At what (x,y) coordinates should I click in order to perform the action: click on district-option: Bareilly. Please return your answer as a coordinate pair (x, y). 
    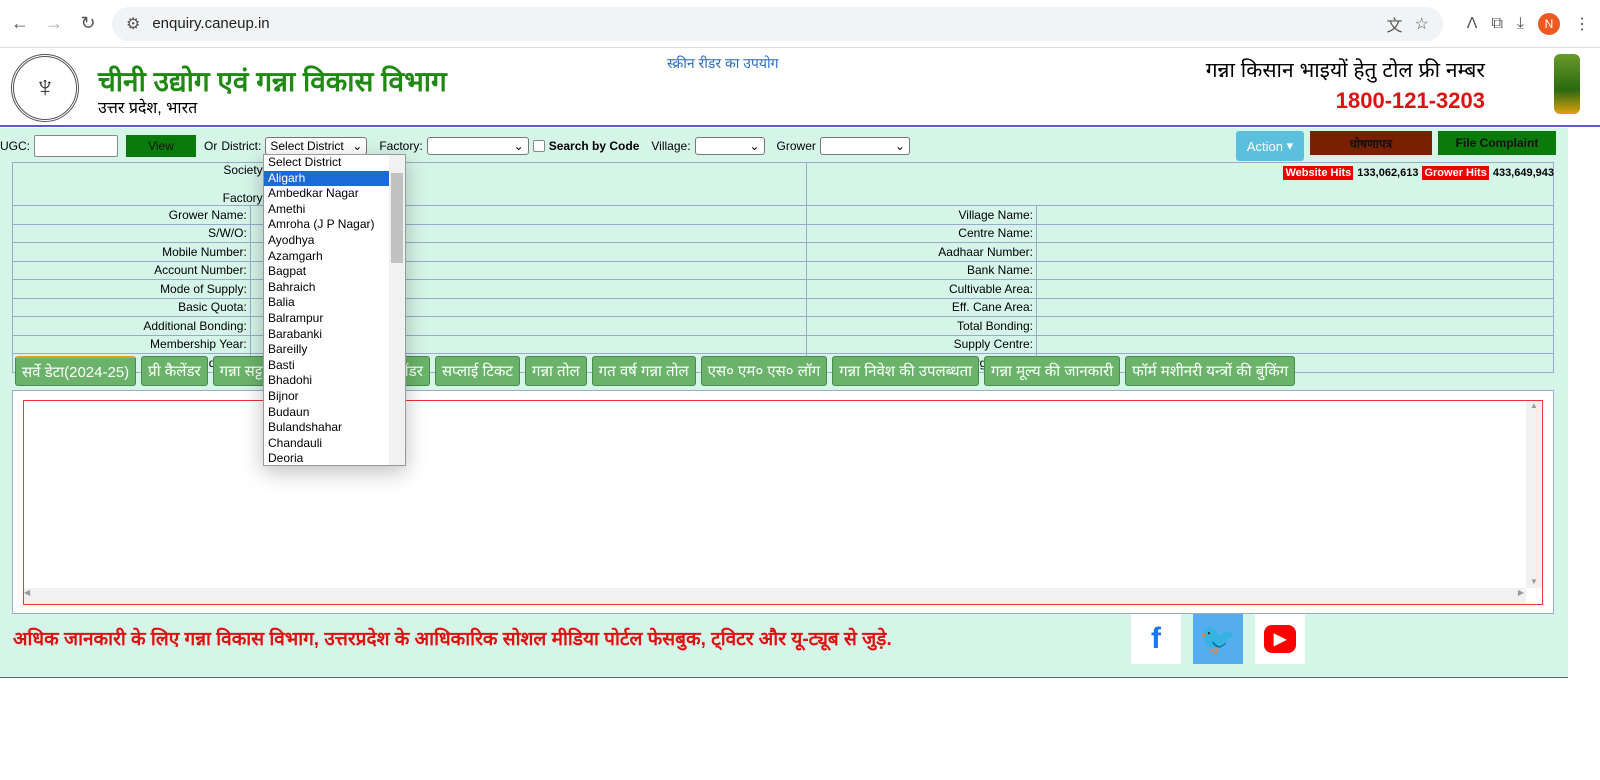
    Looking at the image, I should click on (327, 350).